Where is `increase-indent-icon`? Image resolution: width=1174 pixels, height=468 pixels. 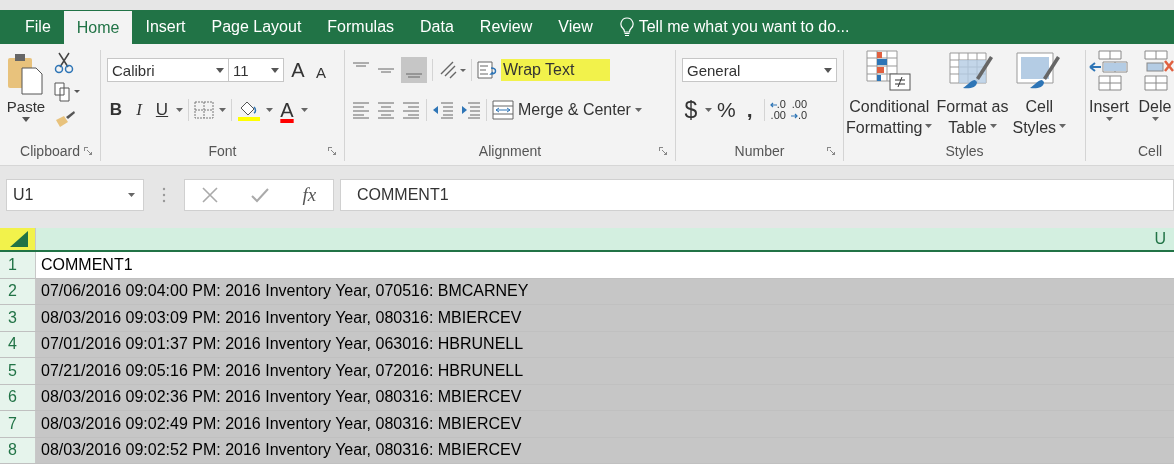
increase-indent-icon is located at coordinates (470, 110).